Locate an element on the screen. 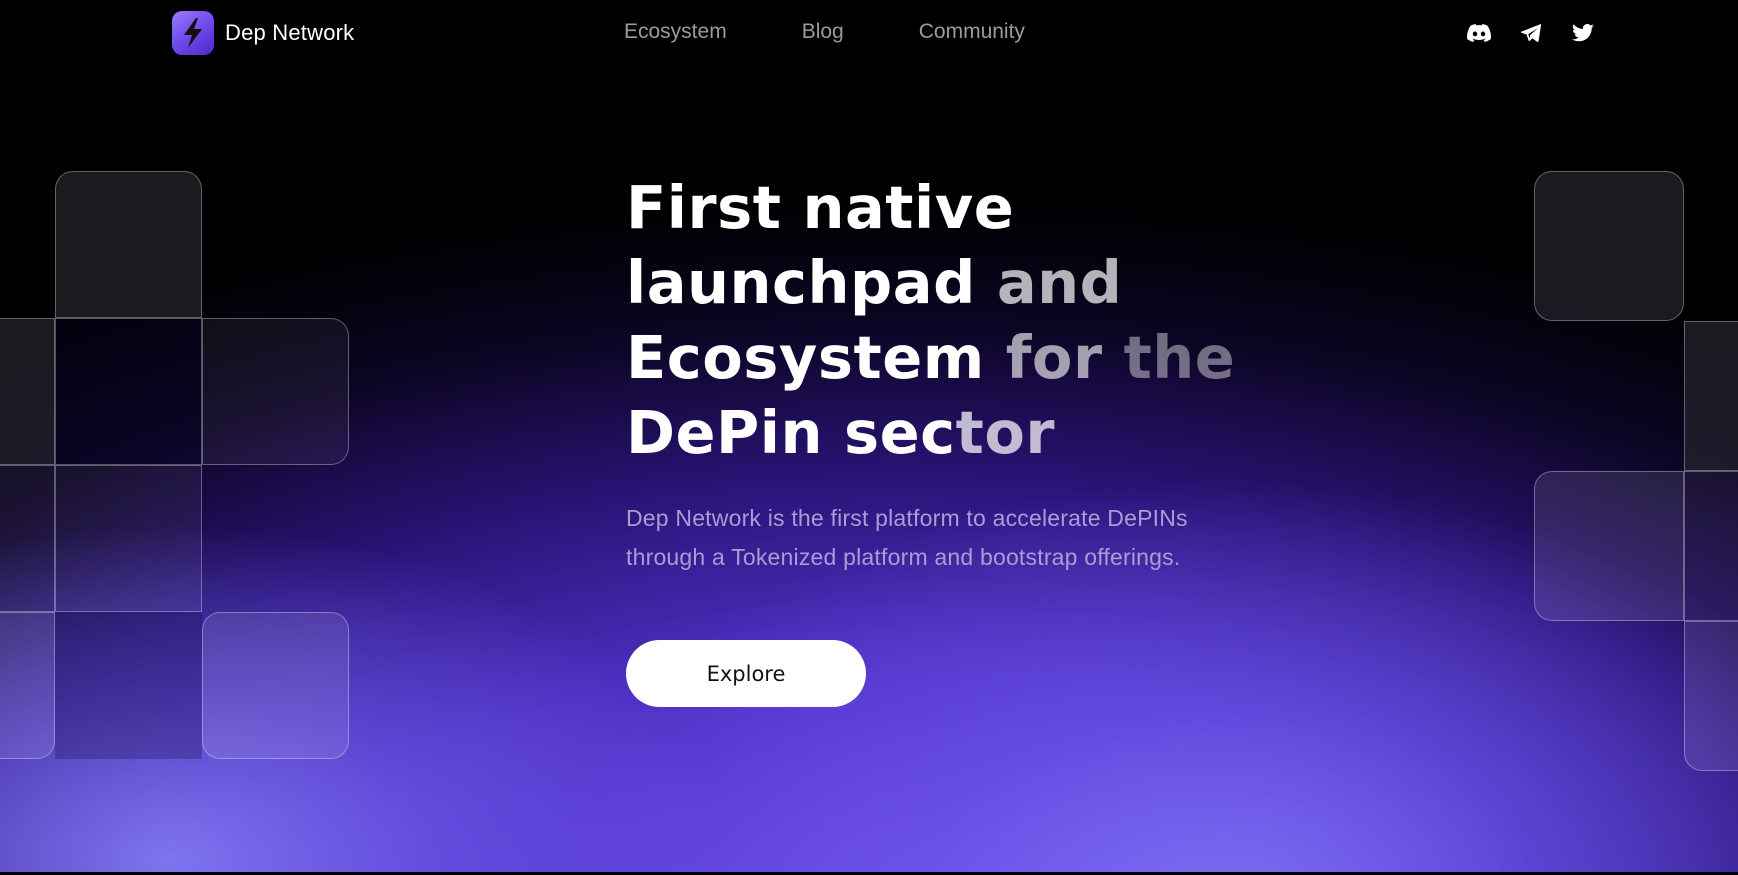 Image resolution: width=1738 pixels, height=875 pixels. headline-text: and is located at coordinates (1049, 282).